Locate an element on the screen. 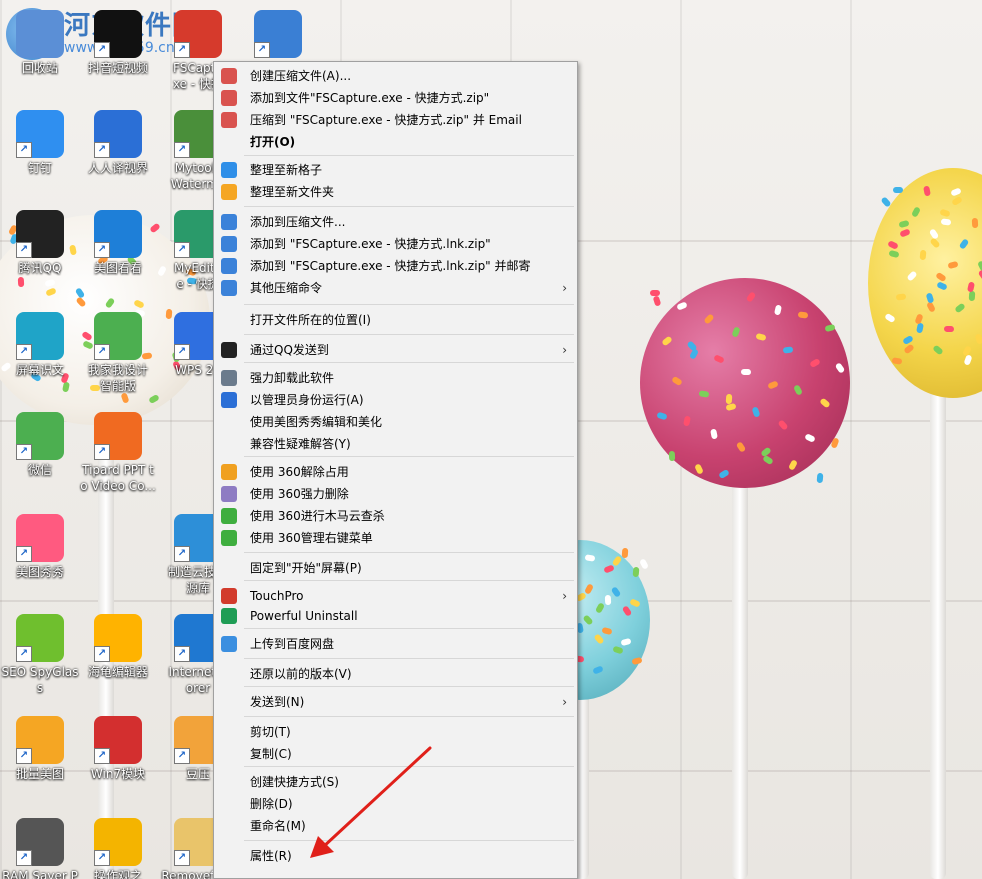 The width and height of the screenshot is (982, 879). menu-item: 使用 360进行木马云查杀 is located at coordinates (395, 516).